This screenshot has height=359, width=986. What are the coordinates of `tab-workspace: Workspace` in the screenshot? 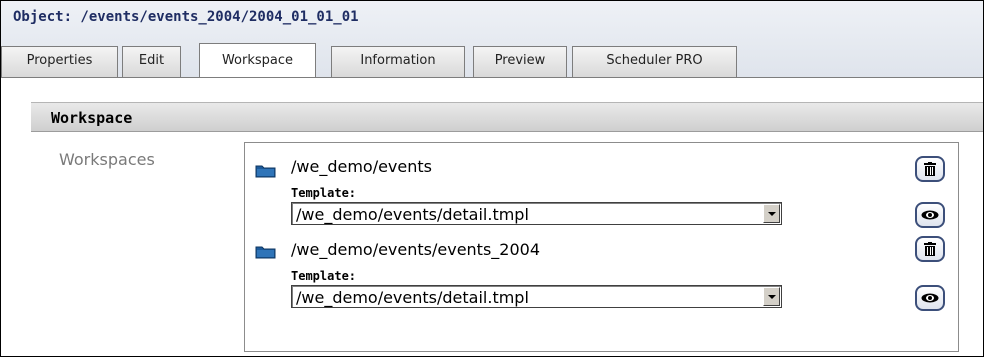 It's located at (257, 60).